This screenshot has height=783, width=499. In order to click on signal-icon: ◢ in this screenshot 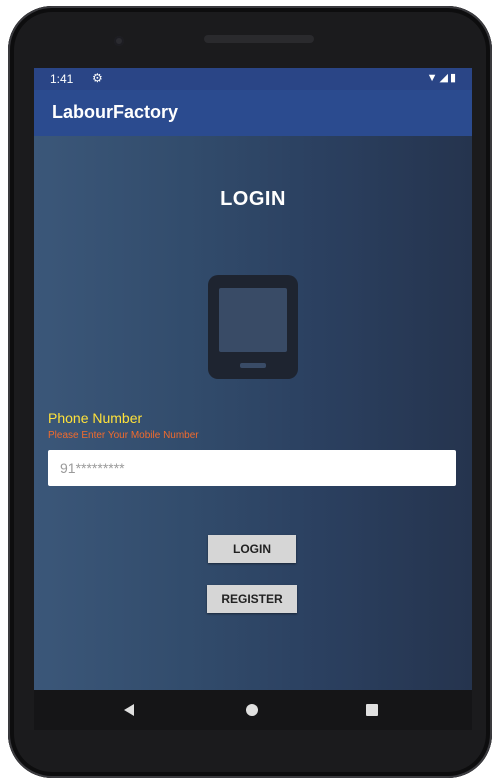, I will do `click(444, 78)`.